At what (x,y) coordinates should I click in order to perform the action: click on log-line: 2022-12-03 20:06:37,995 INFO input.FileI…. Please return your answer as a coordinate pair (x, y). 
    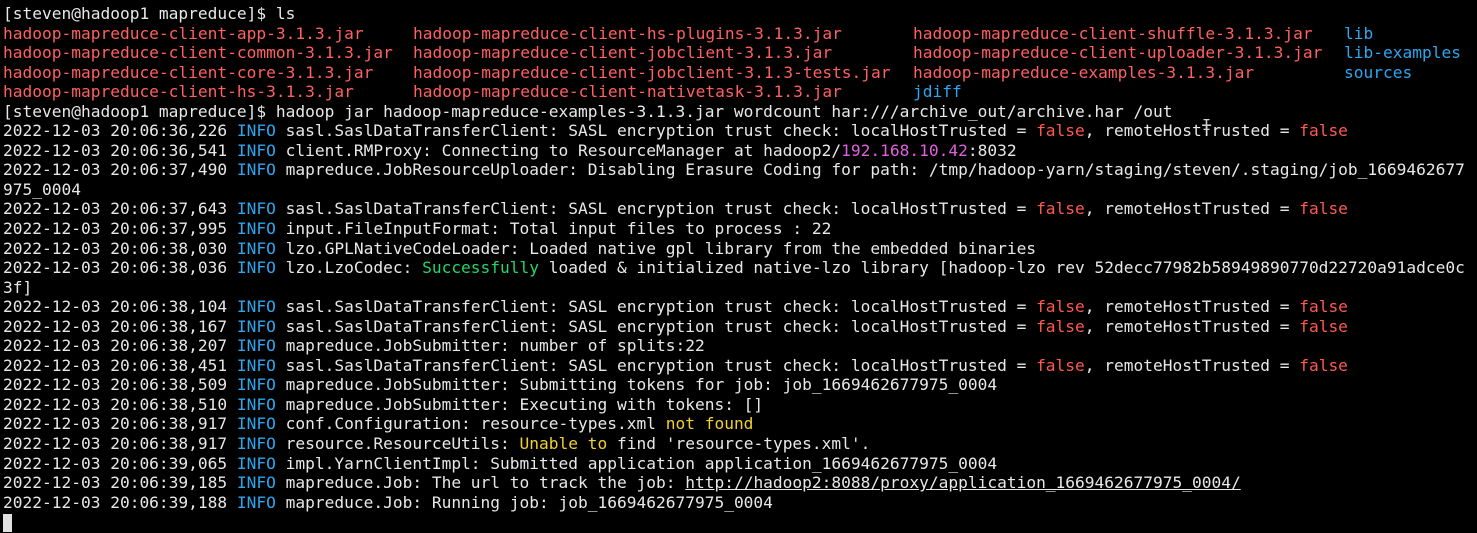
    Looking at the image, I should click on (417, 229).